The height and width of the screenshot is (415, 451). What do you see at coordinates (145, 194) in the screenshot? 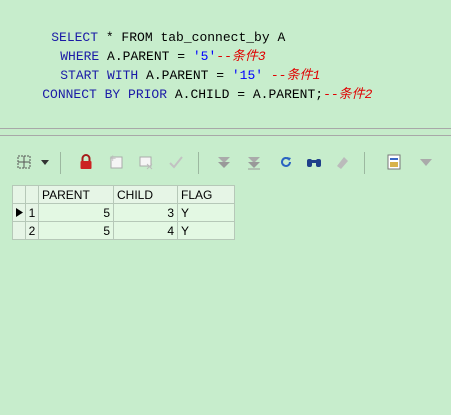
I see `column-header-child: CHILD` at bounding box center [145, 194].